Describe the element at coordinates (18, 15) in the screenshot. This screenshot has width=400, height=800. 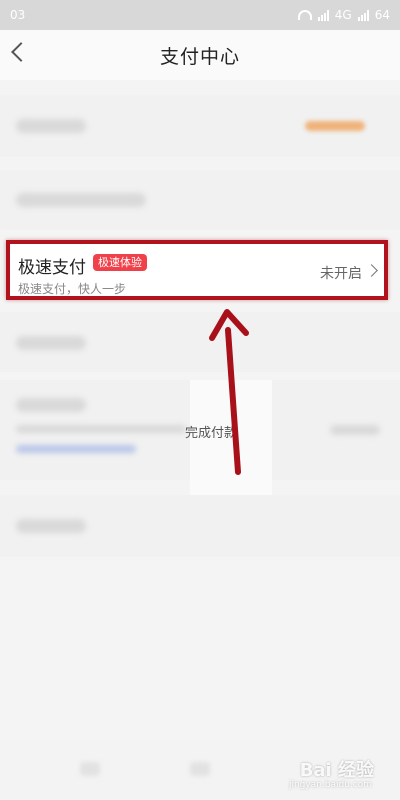
I see `status-time: 03` at that location.